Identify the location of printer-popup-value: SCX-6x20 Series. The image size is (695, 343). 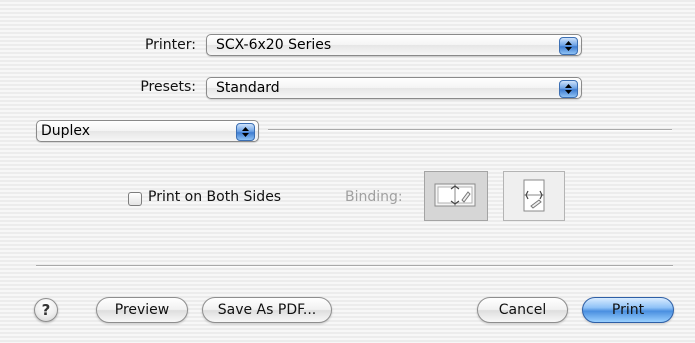
(274, 45).